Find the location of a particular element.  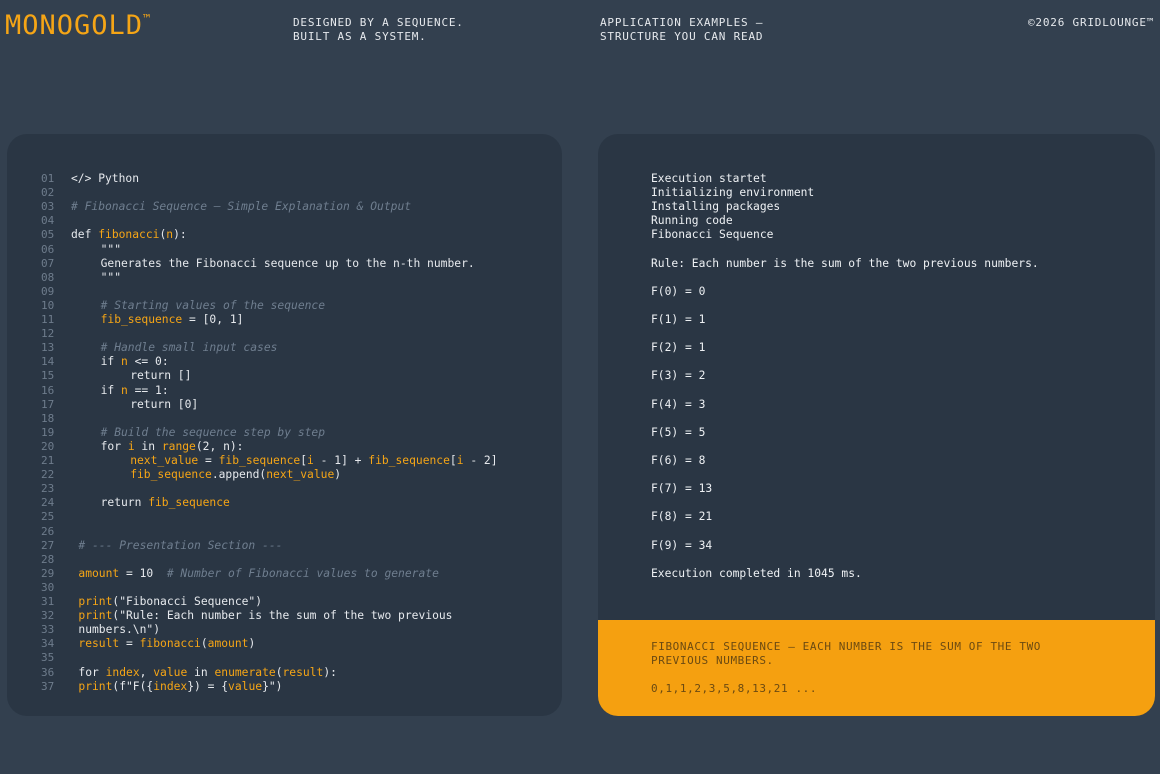

output-line: Fibonacci Sequence is located at coordinates (712, 235).